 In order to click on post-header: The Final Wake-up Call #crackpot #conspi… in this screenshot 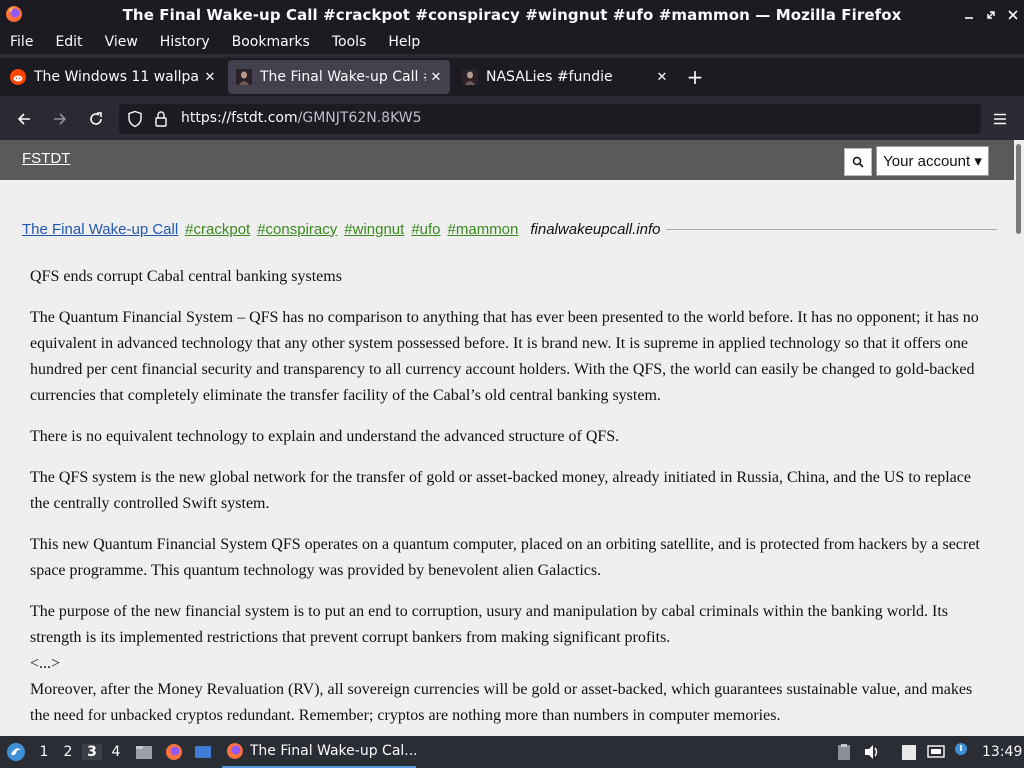, I will do `click(509, 229)`.